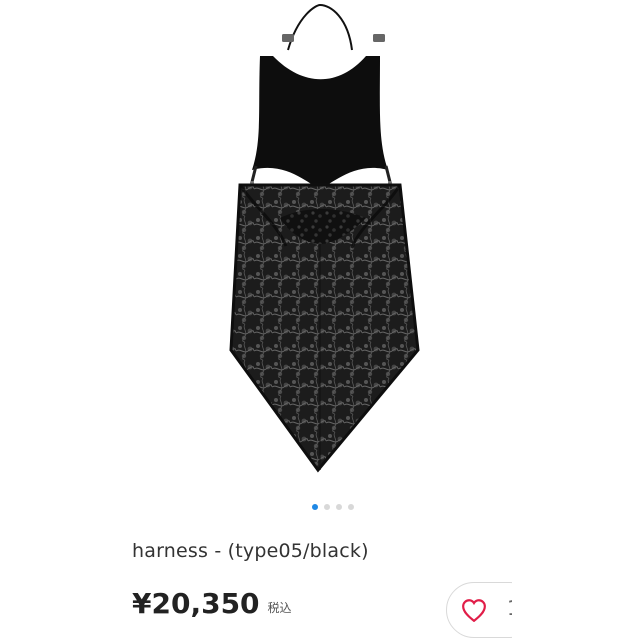  Describe the element at coordinates (196, 603) in the screenshot. I see `product-price: ¥20,350` at that location.